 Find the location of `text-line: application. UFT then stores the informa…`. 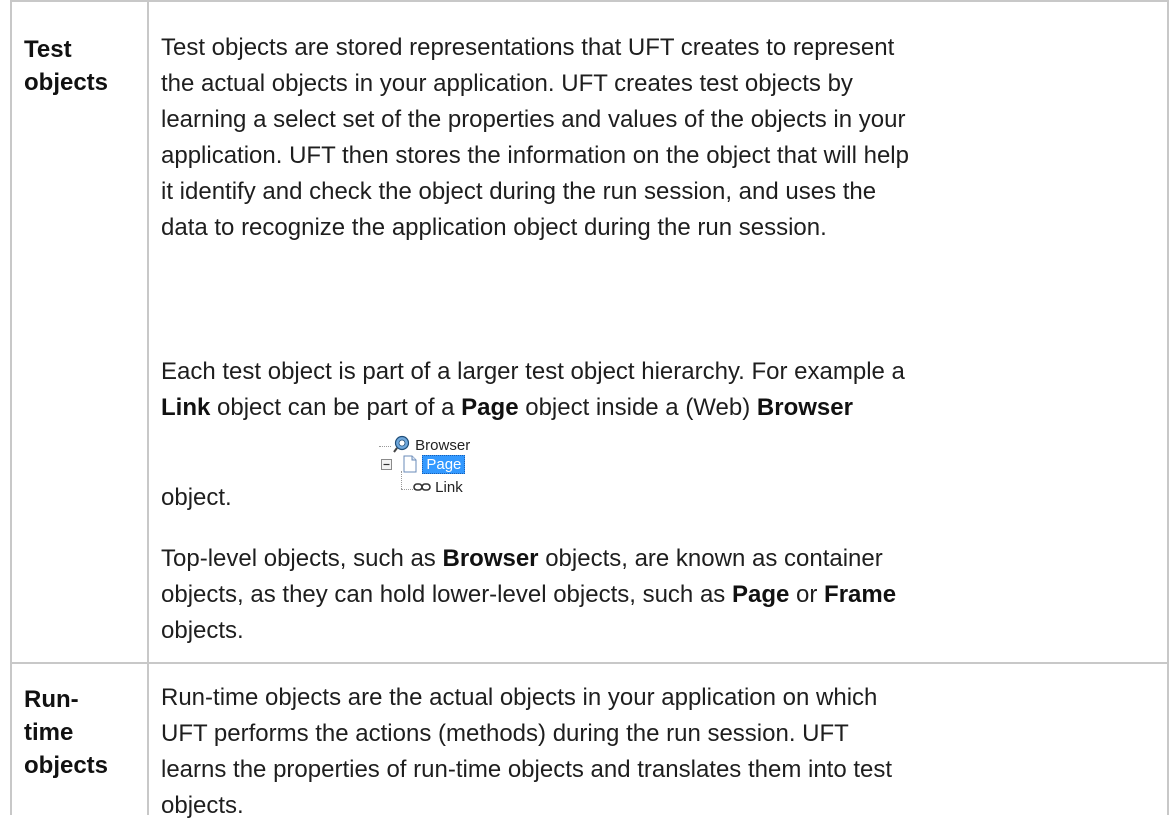

text-line: application. UFT then stores the informa… is located at coordinates (535, 155).